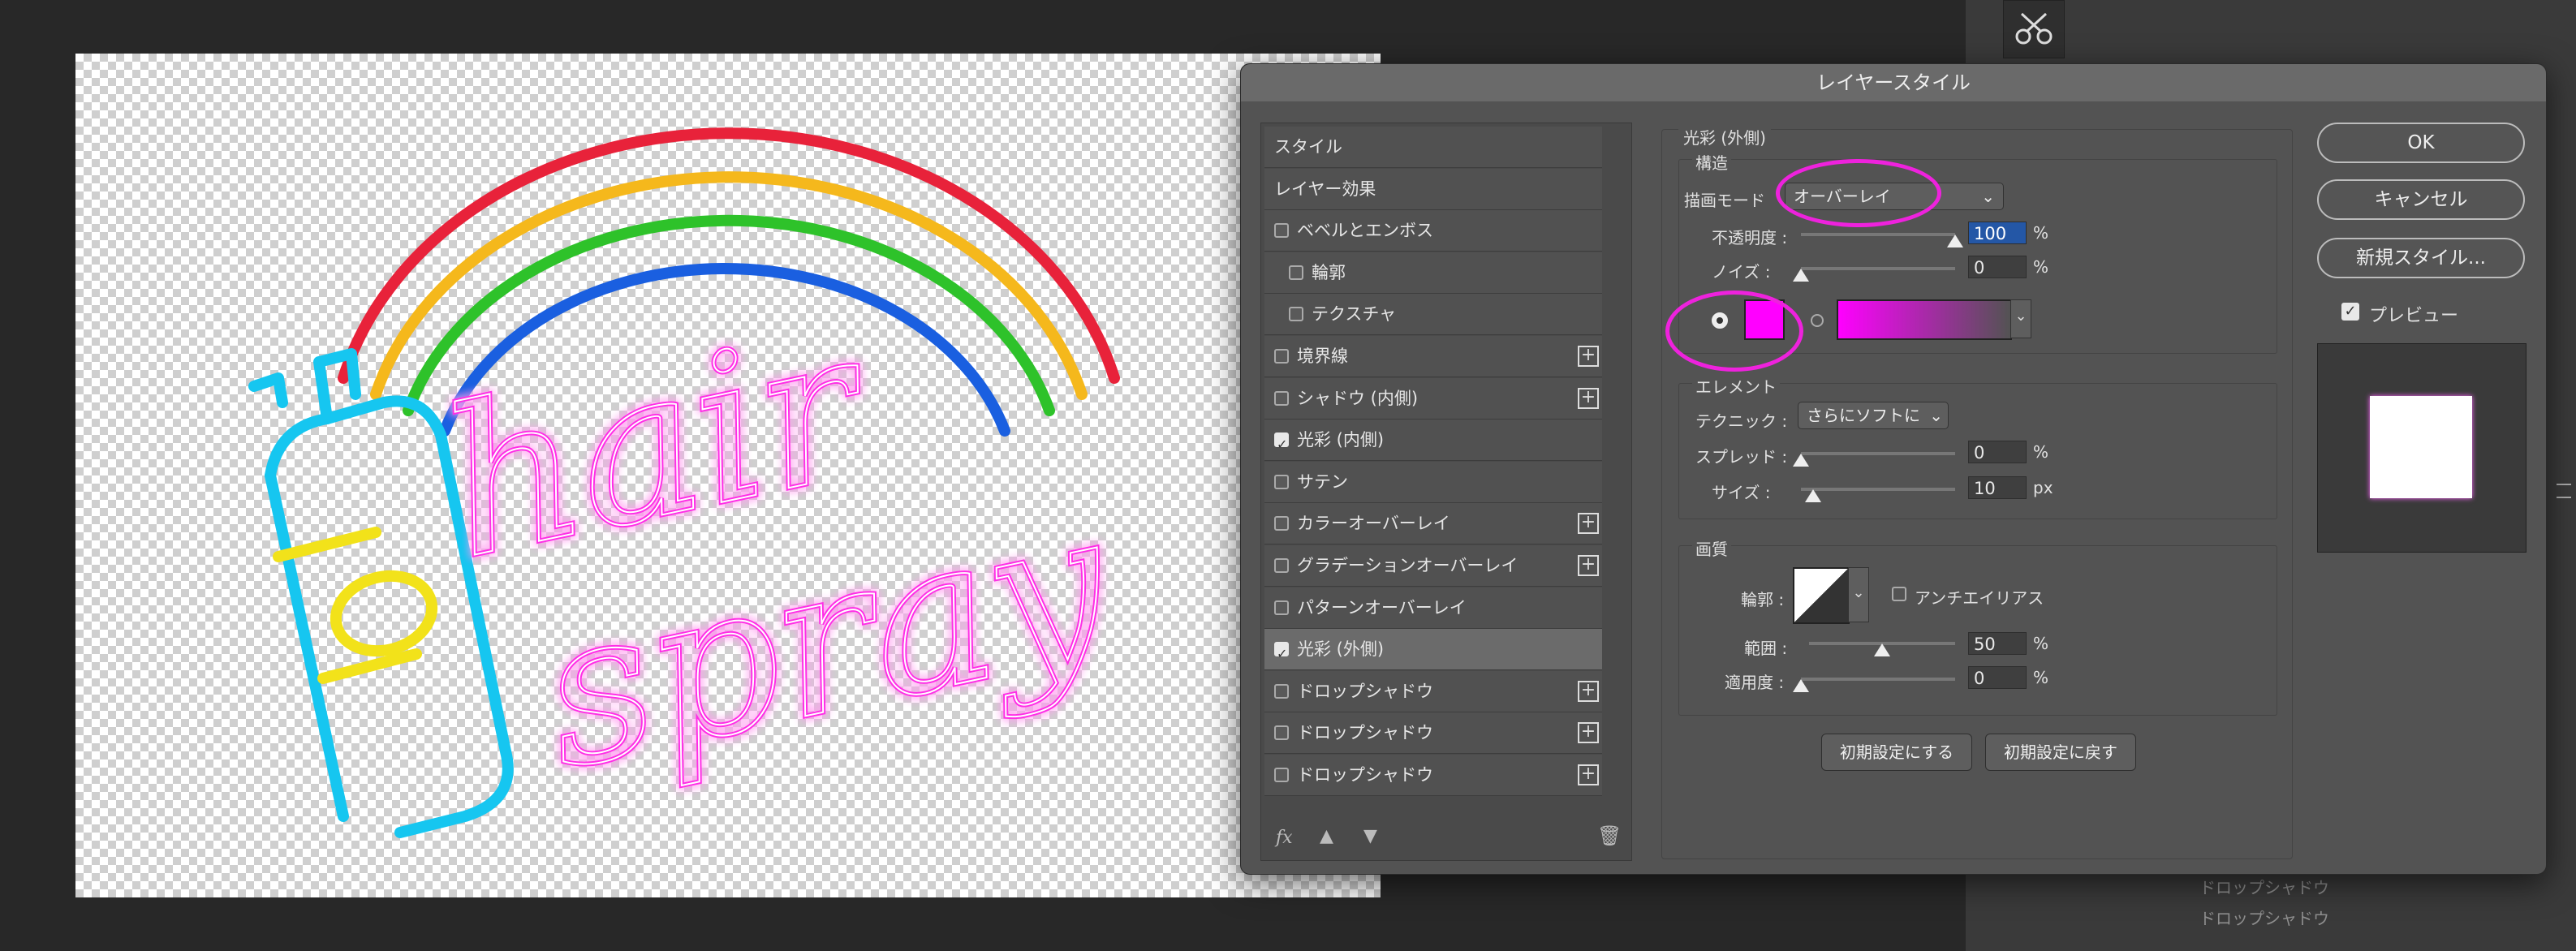 Image resolution: width=2576 pixels, height=951 pixels. I want to click on size-input: 10, so click(1998, 487).